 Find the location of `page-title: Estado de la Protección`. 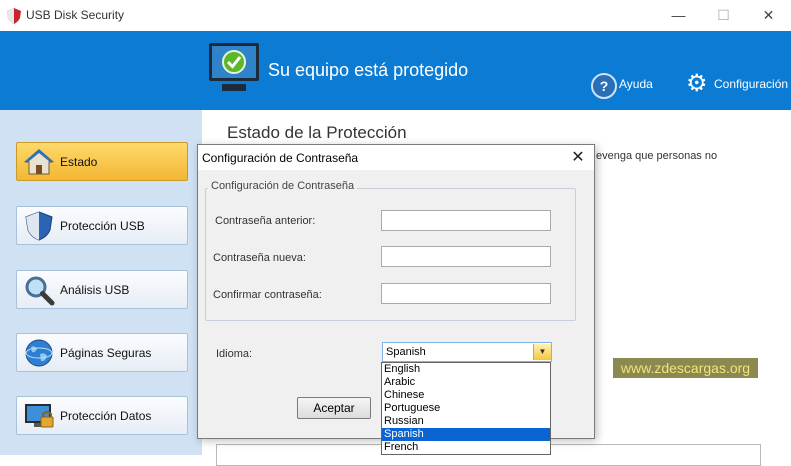

page-title: Estado de la Protección is located at coordinates (317, 132).